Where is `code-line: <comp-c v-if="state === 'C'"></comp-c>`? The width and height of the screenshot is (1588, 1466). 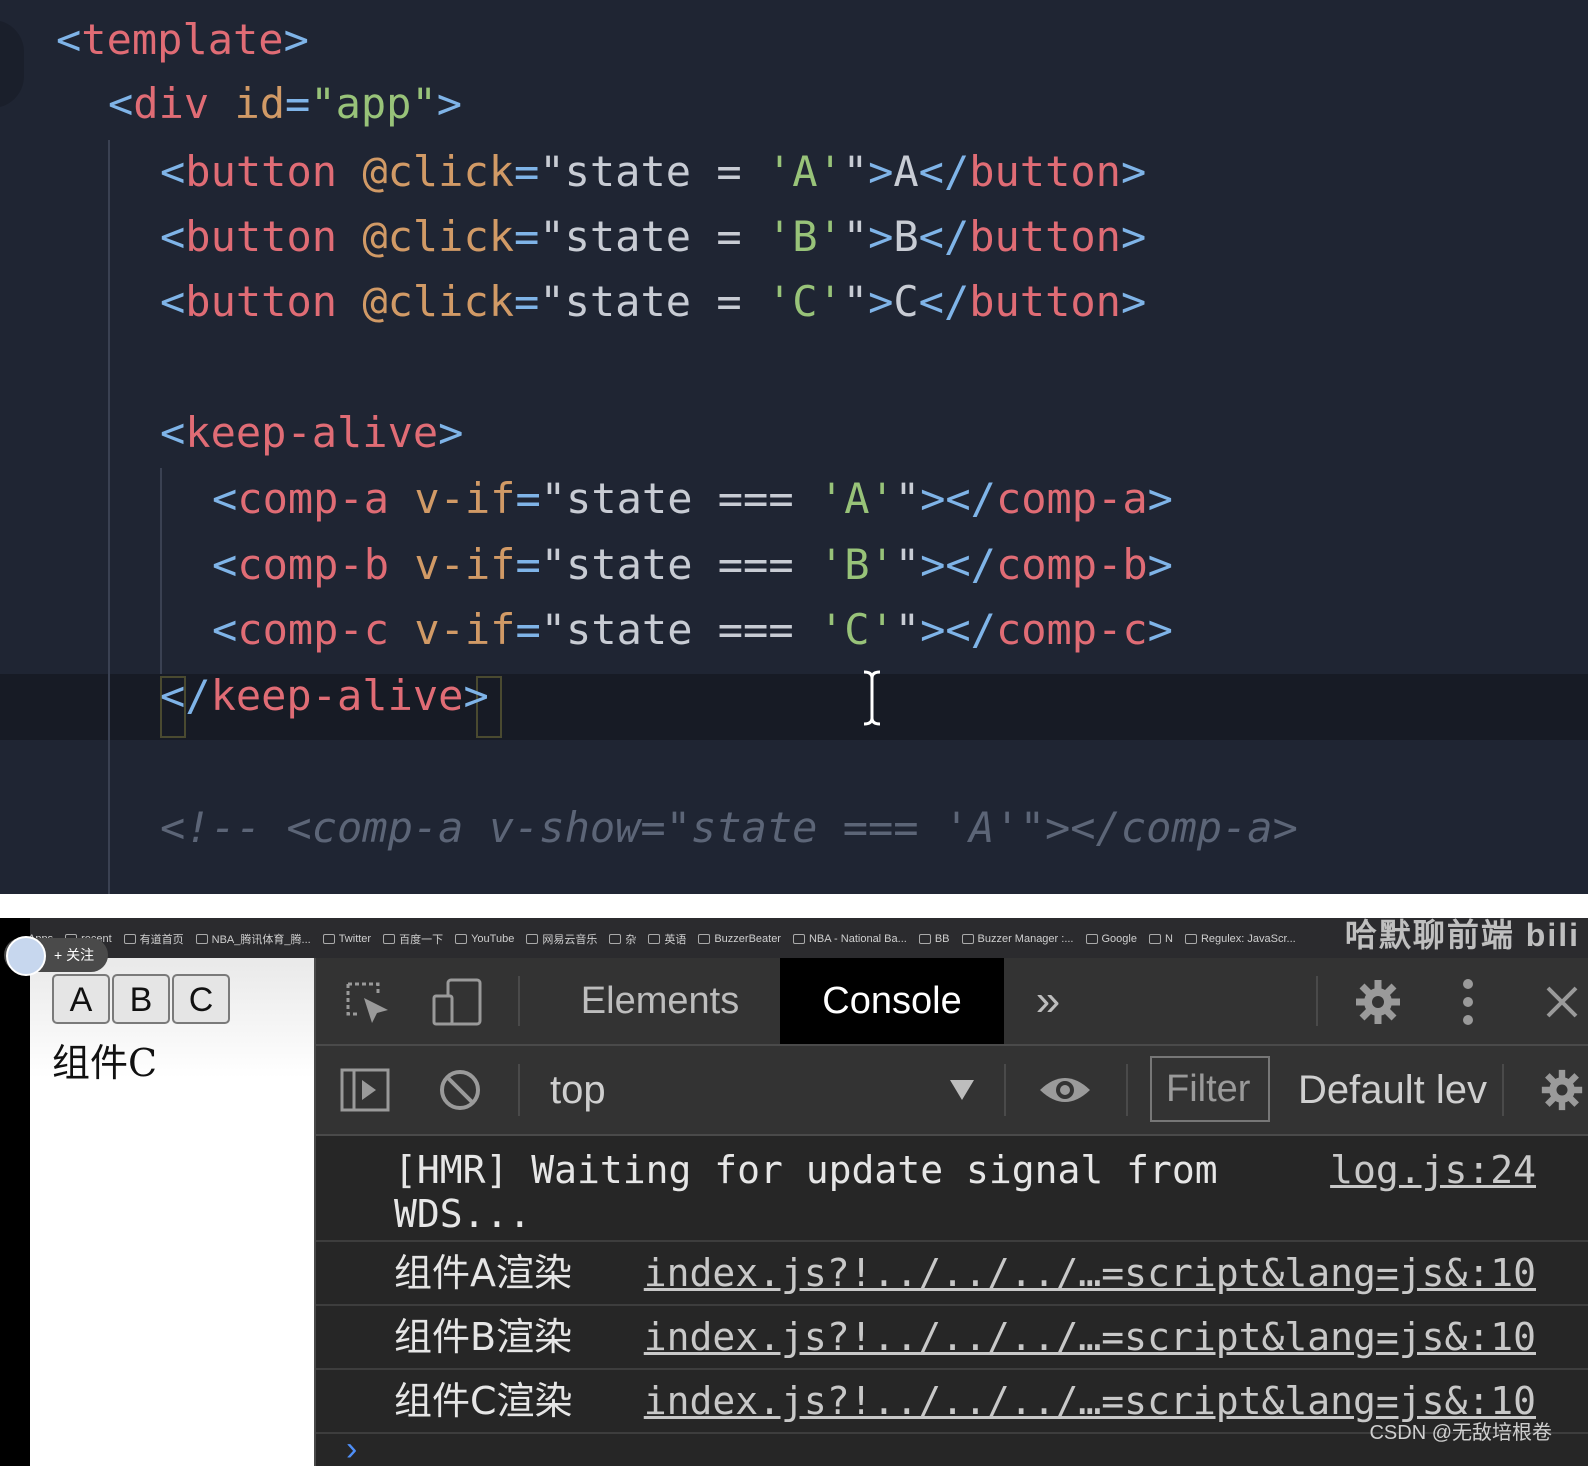 code-line: <comp-c v-if="state === 'C'"></comp-c> is located at coordinates (692, 630).